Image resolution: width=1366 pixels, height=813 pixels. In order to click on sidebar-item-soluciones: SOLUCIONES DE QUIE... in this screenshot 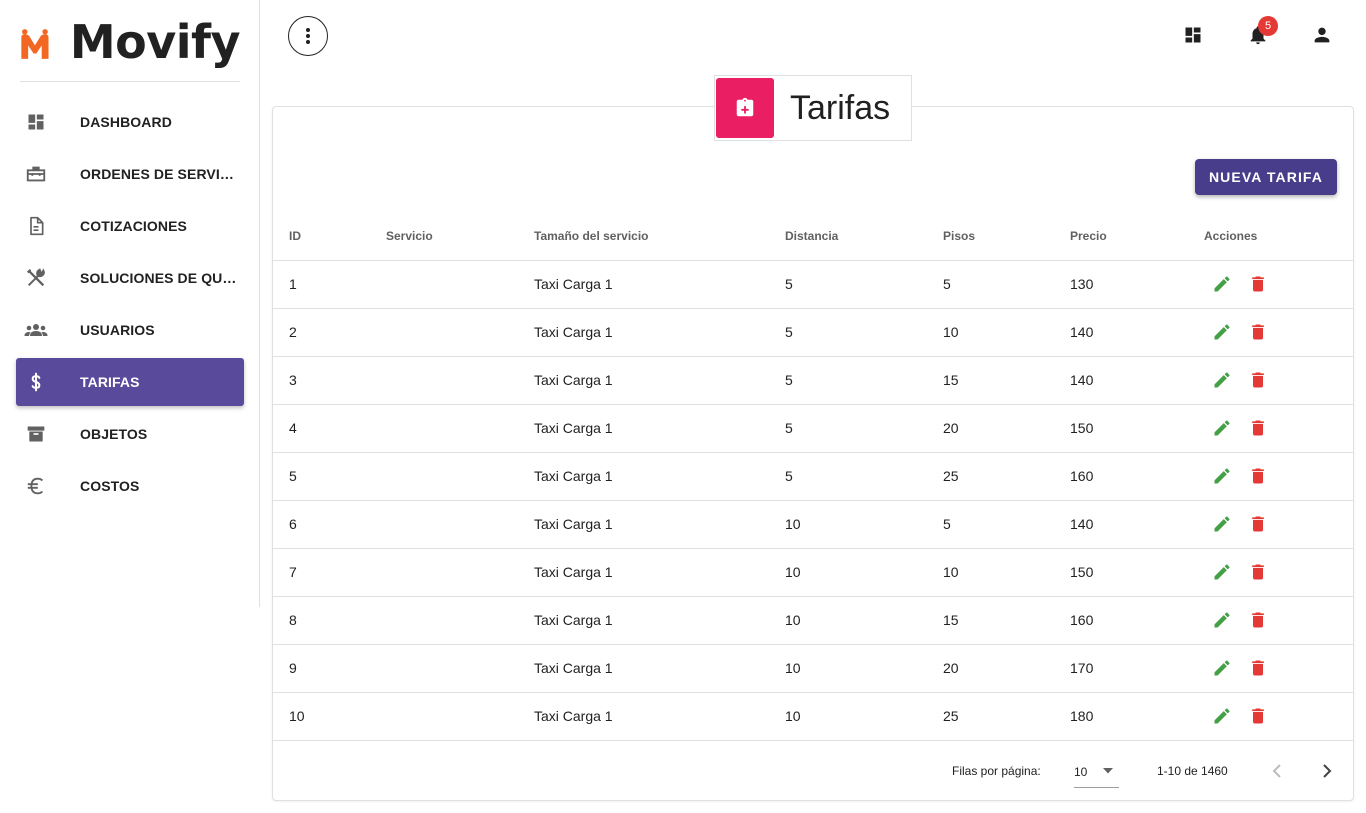, I will do `click(130, 278)`.